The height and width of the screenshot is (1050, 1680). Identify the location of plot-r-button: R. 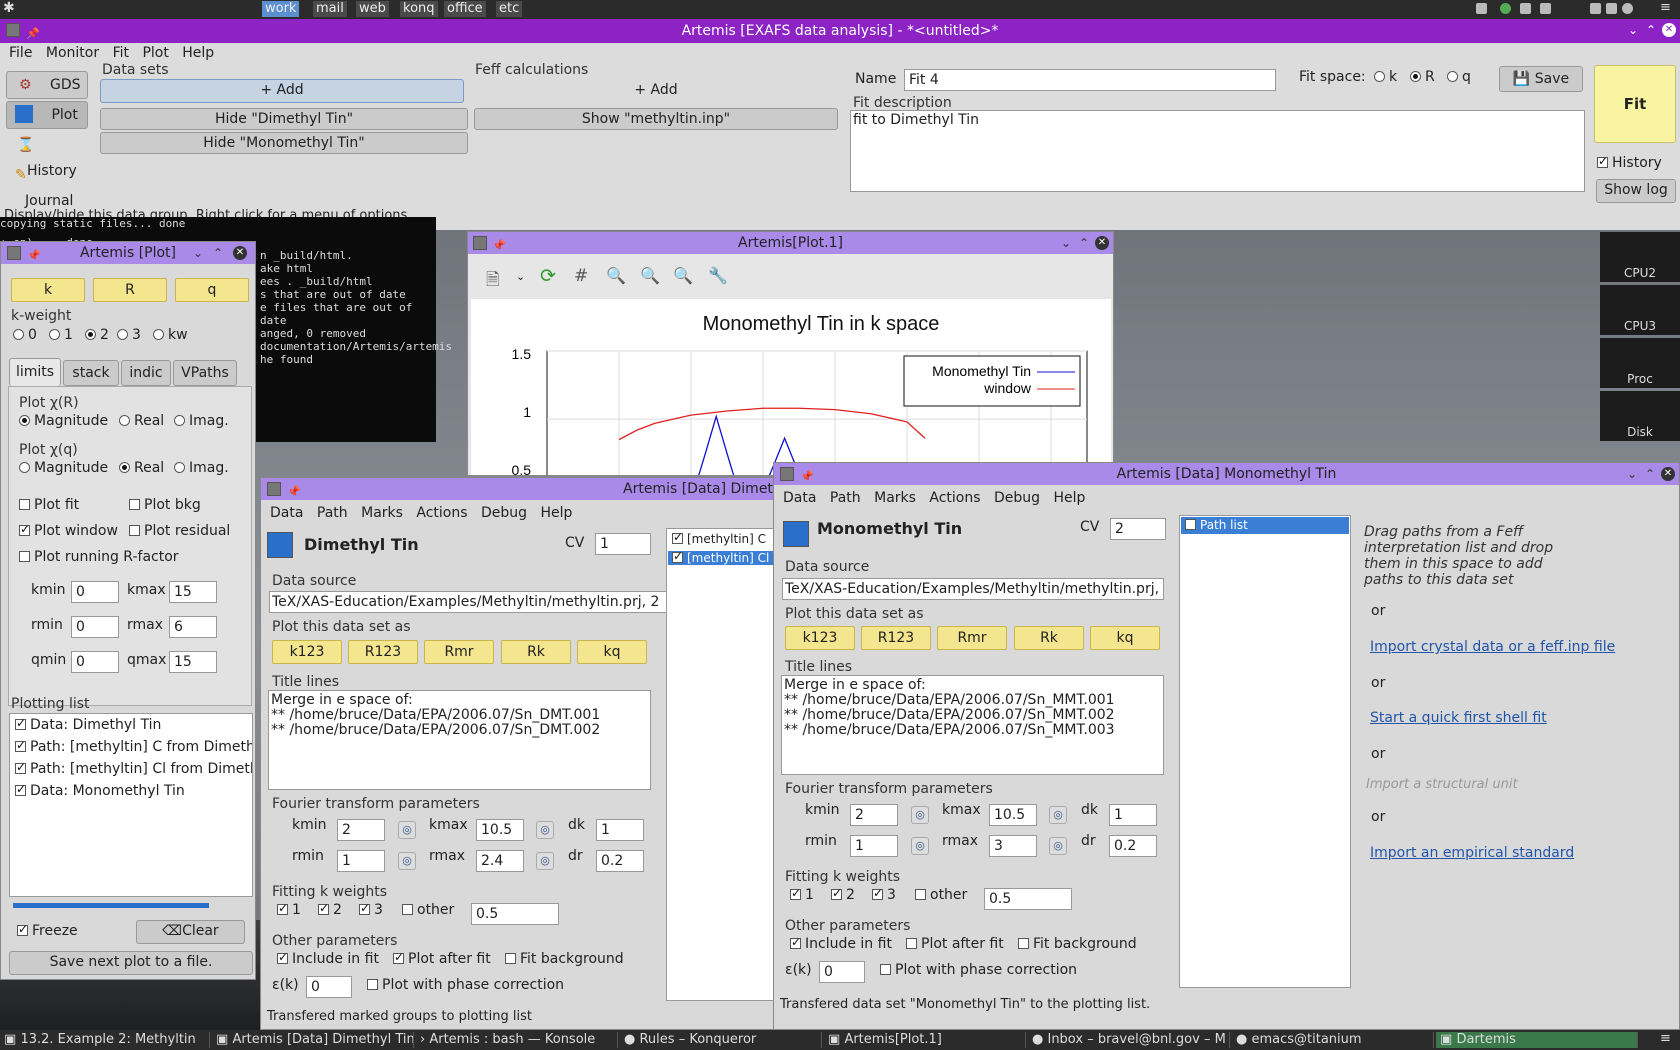
(130, 290).